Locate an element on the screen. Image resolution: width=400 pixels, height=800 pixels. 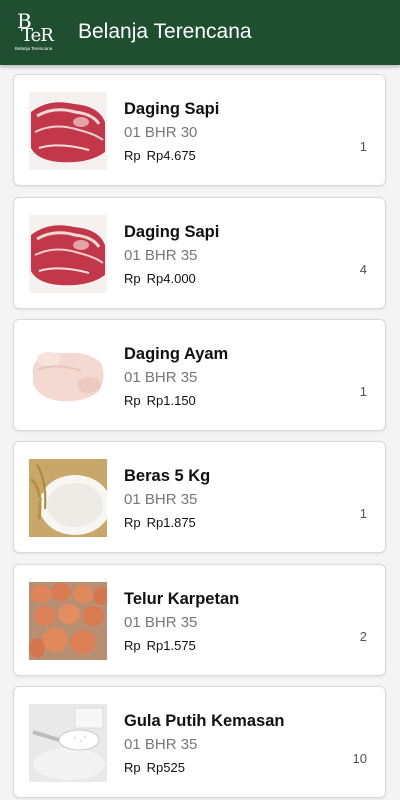
chicken-image is located at coordinates (68, 376).